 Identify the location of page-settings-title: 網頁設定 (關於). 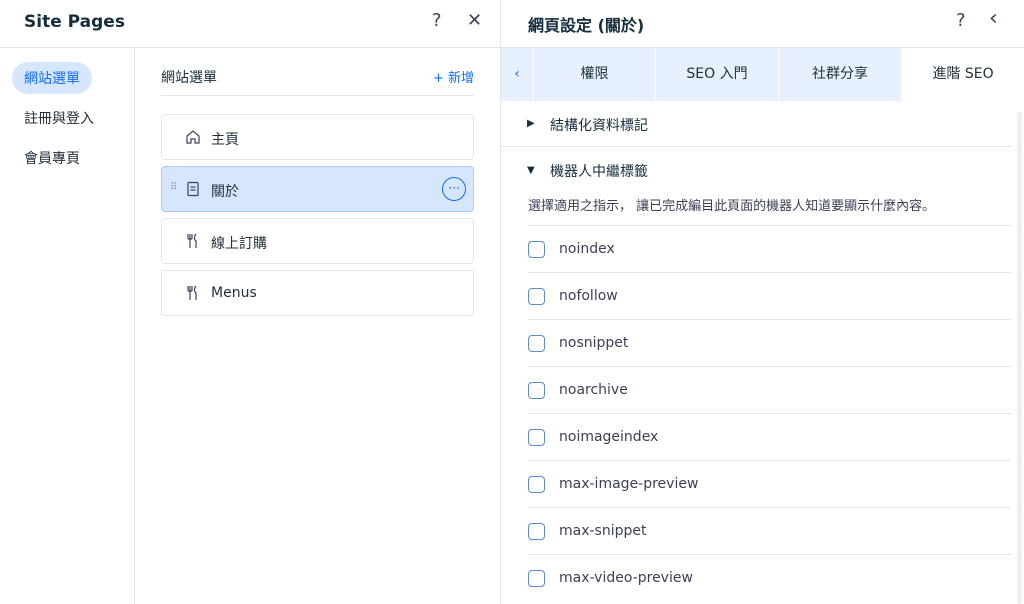
(586, 25).